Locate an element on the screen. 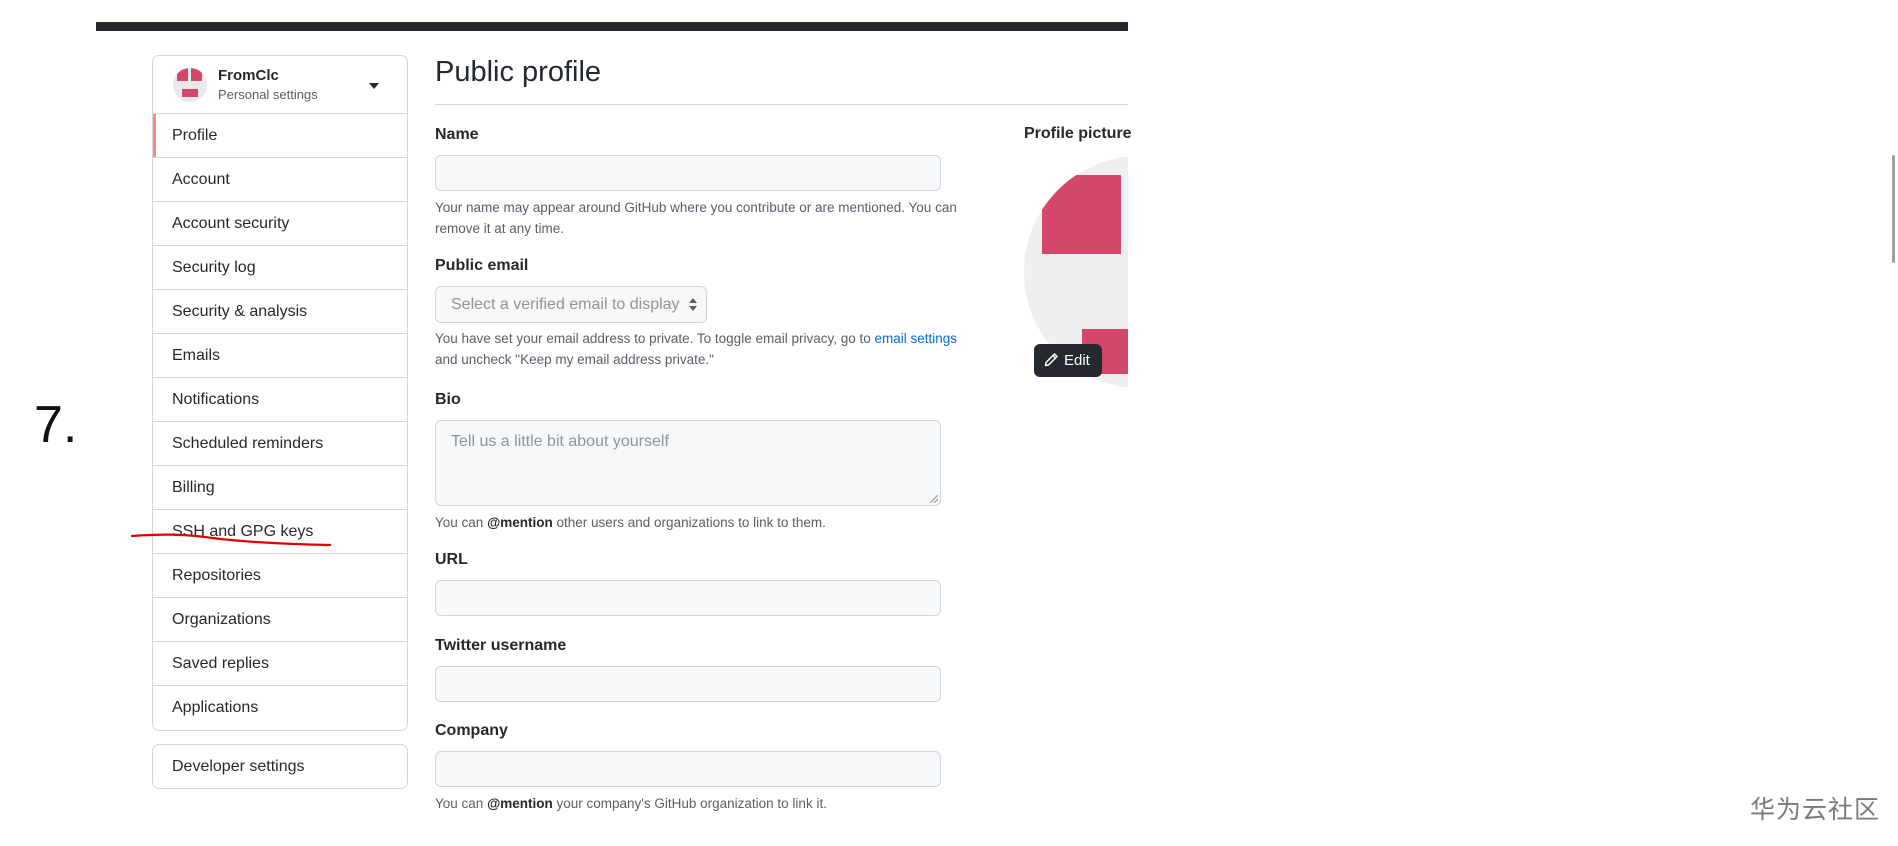 The width and height of the screenshot is (1898, 846). sidebar-item-security-log: Security log is located at coordinates (280, 268).